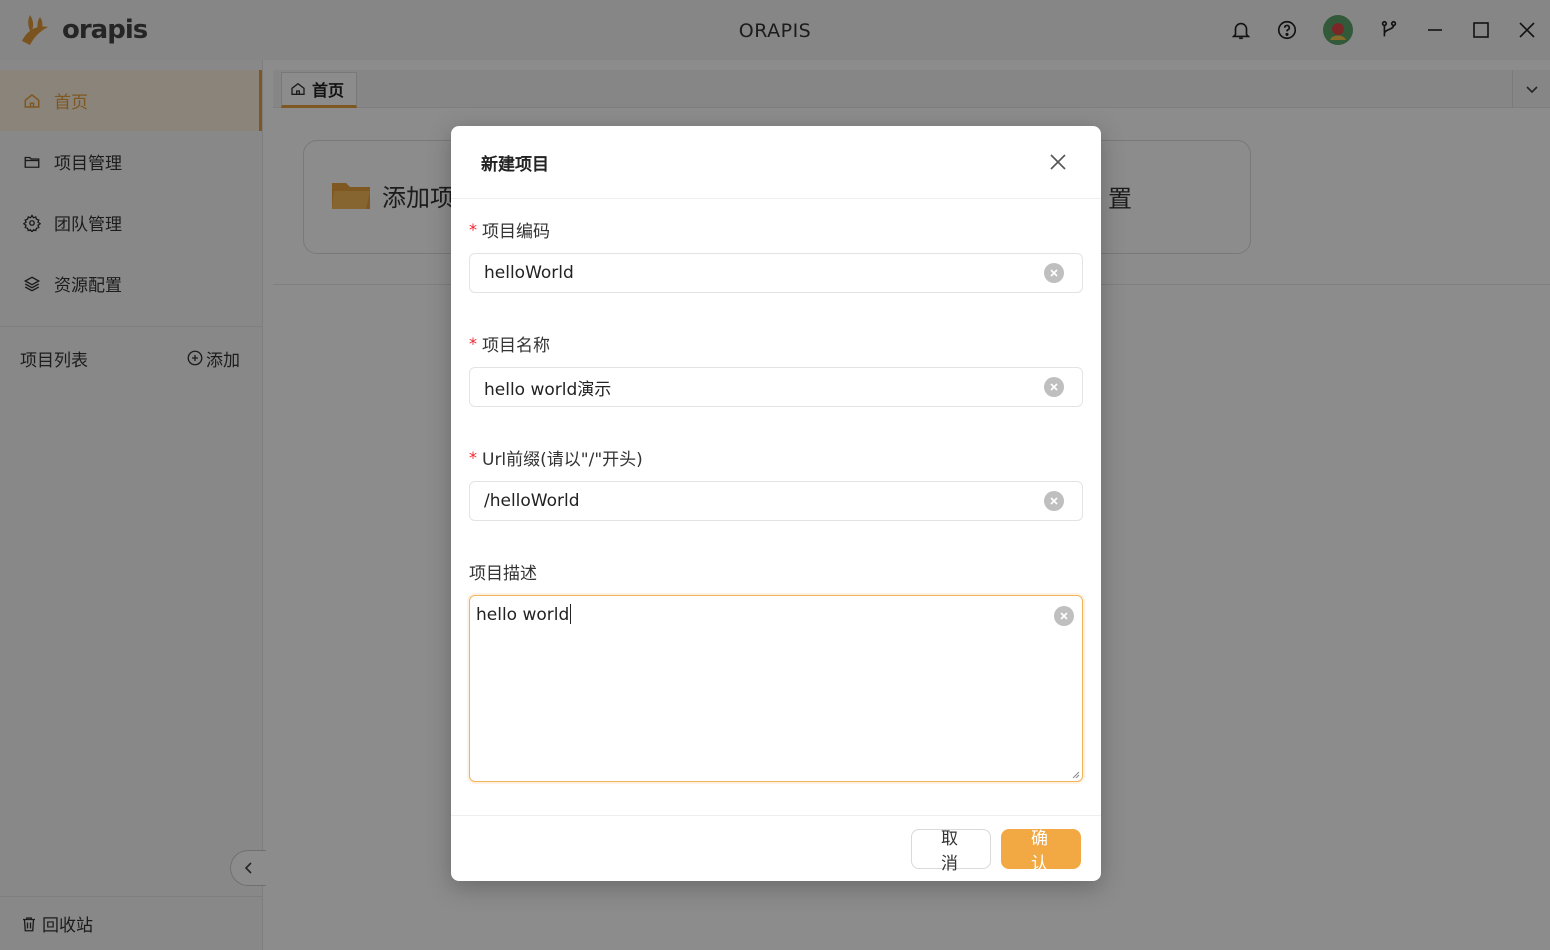 The width and height of the screenshot is (1550, 950). I want to click on project-name-value: hello world演示, so click(548, 389).